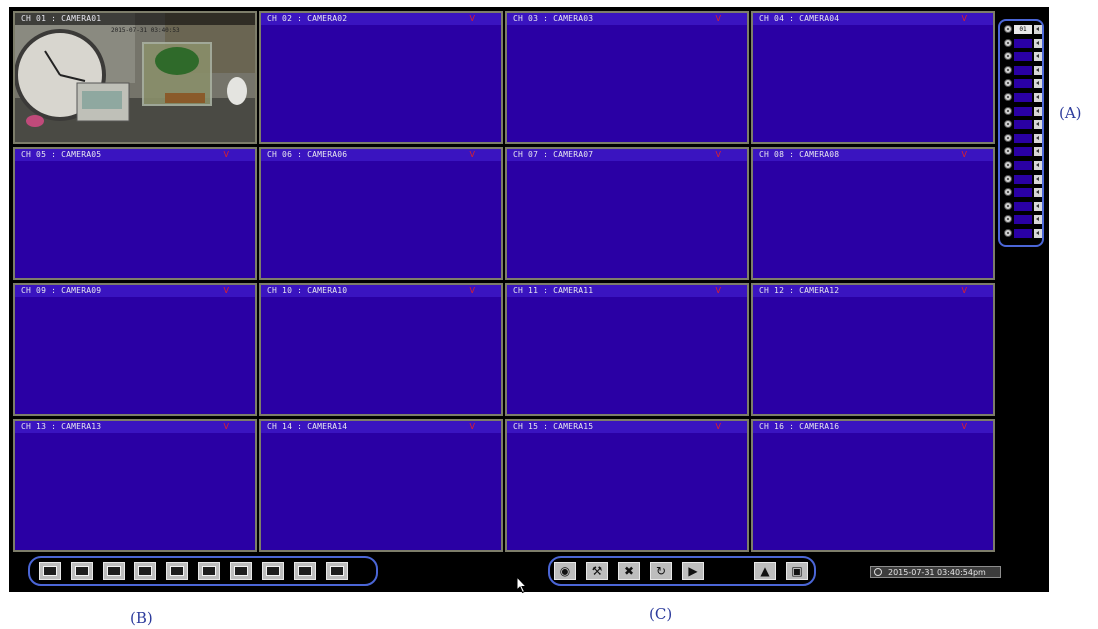 The height and width of the screenshot is (629, 1098). I want to click on refresh-icon: ↻, so click(661, 571).